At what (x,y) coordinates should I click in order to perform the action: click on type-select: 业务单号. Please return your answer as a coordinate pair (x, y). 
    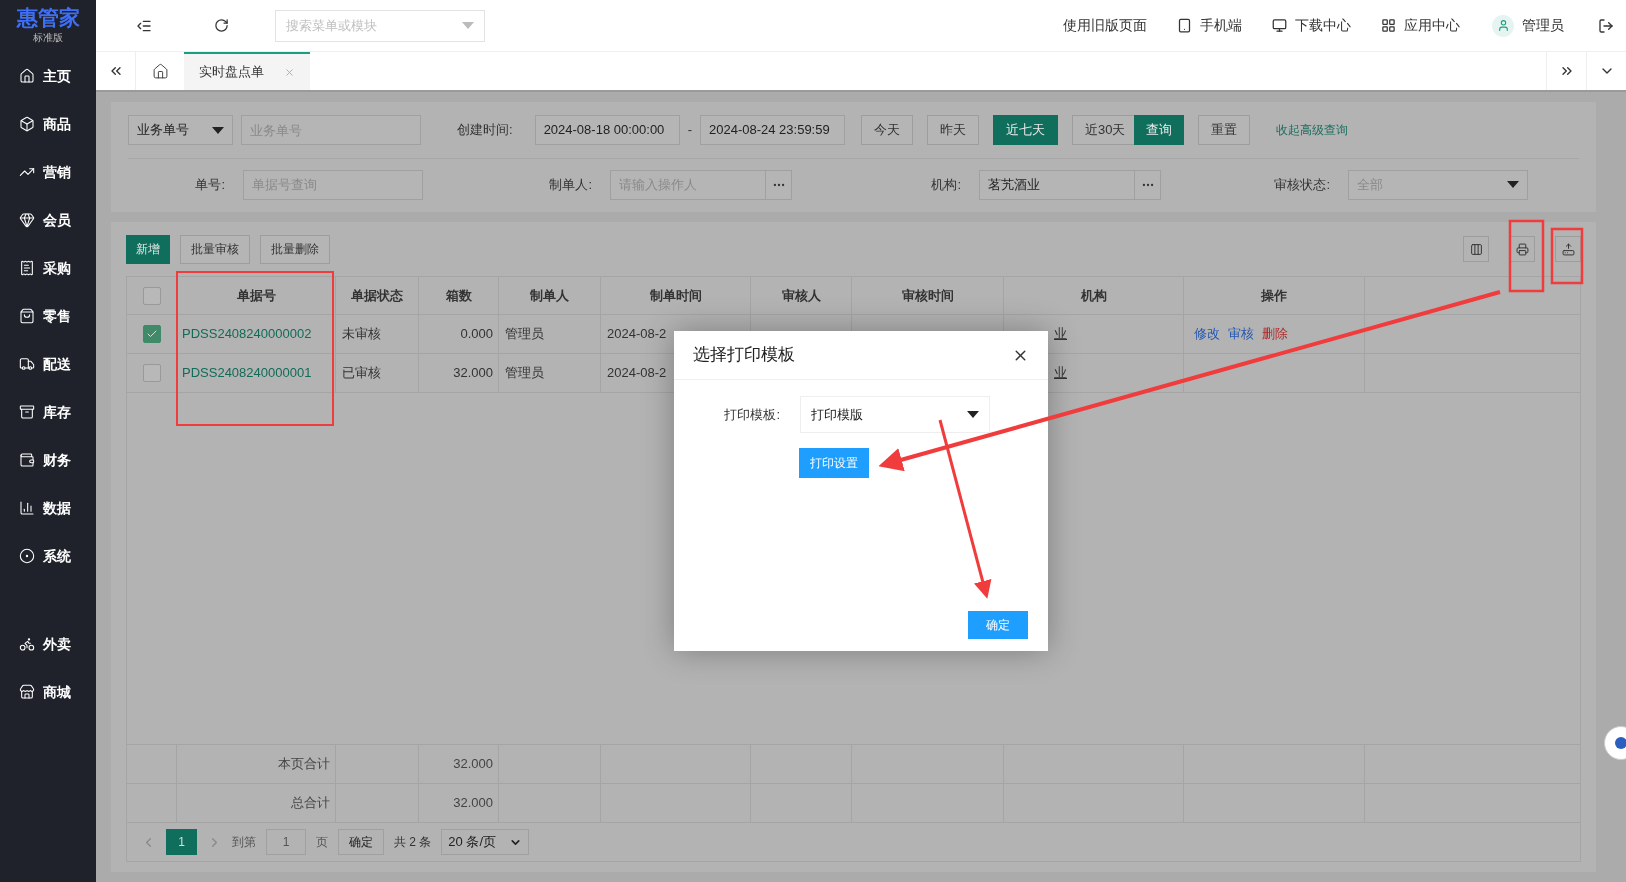
    Looking at the image, I should click on (180, 130).